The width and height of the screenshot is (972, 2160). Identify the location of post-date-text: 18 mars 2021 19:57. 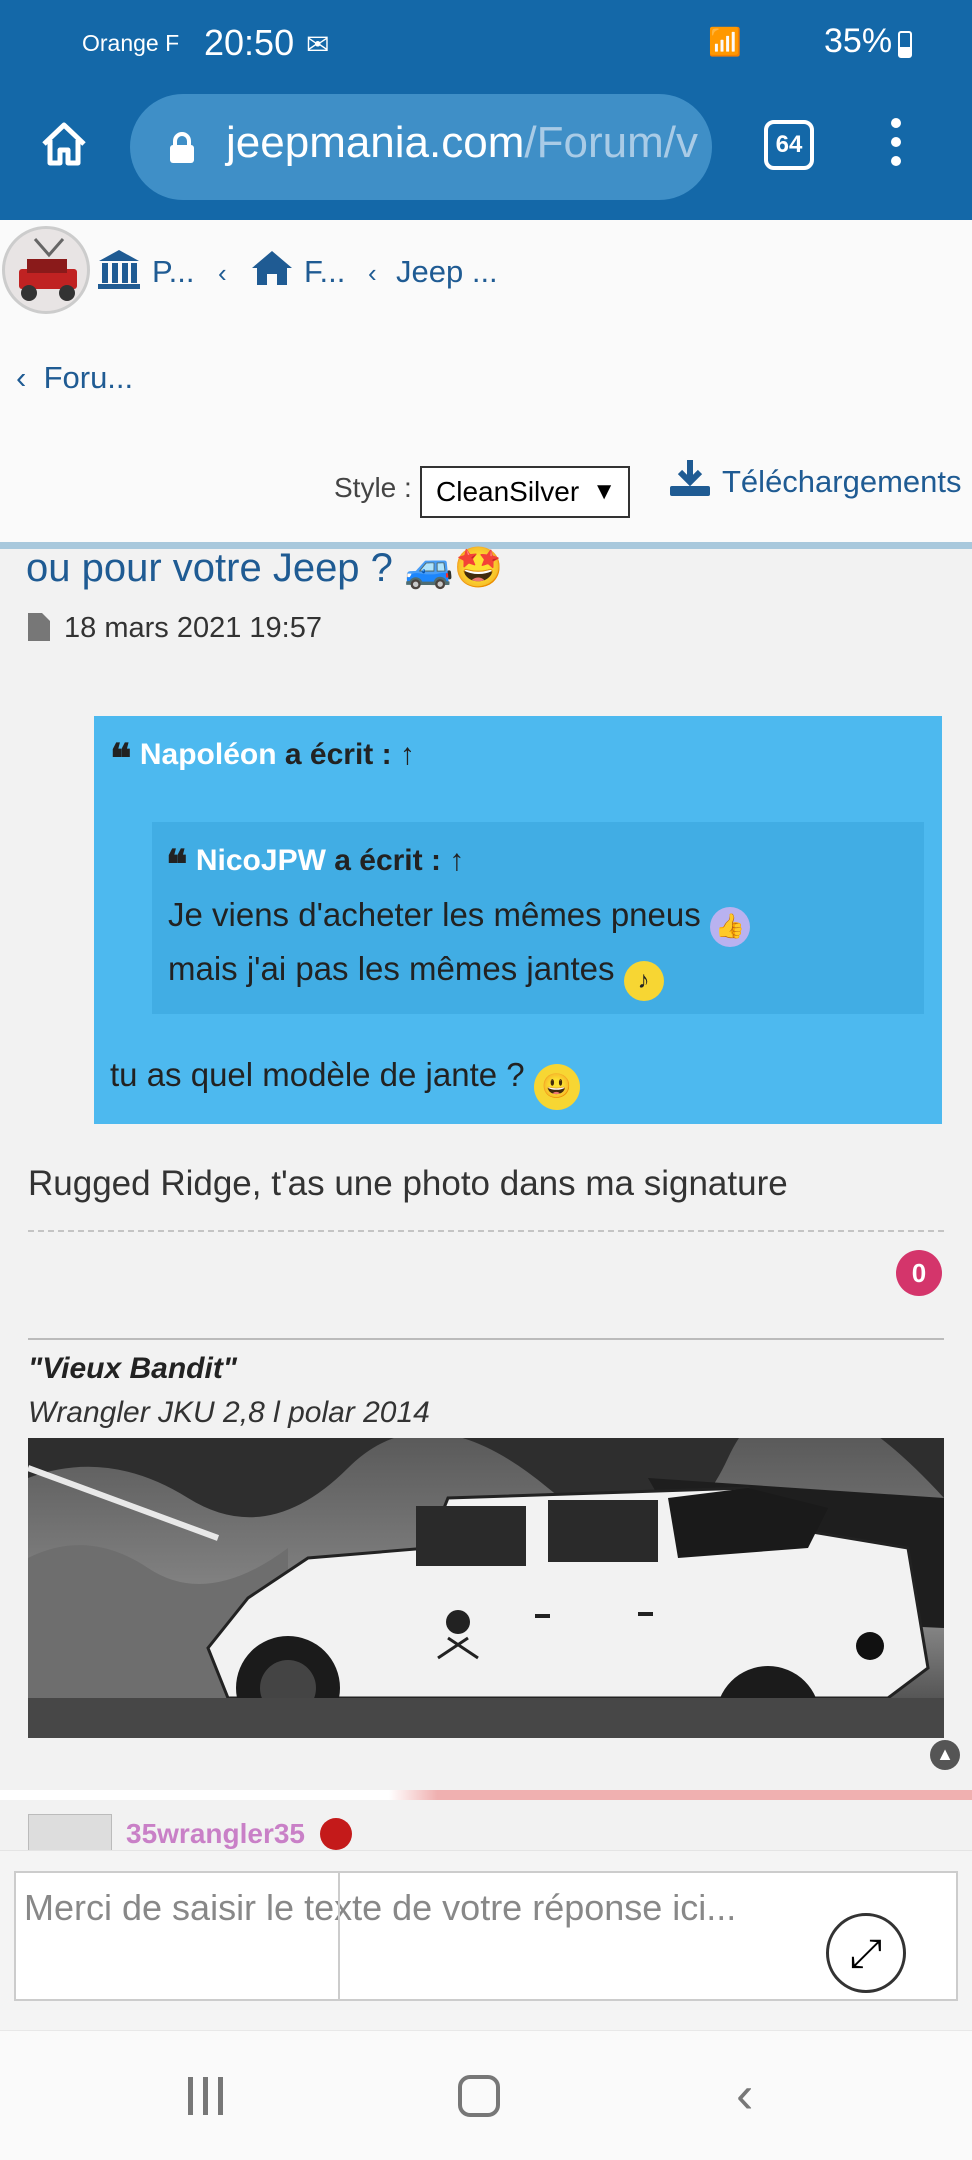
(193, 628).